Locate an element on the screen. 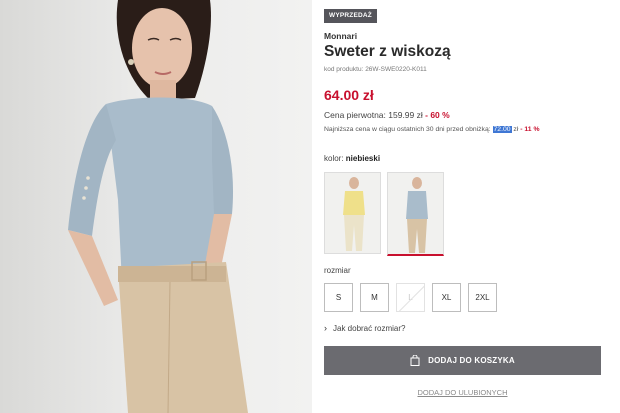  product-title: Sweter z wiskozą is located at coordinates (387, 51).